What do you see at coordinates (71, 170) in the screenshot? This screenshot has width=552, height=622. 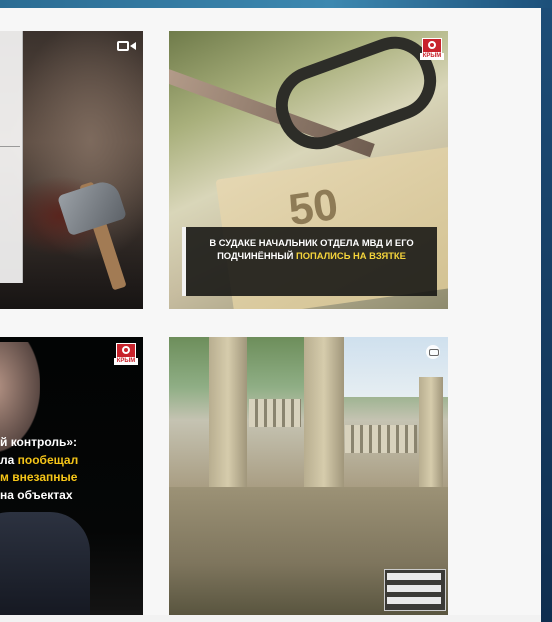 I see `post-thumbnail-video` at bounding box center [71, 170].